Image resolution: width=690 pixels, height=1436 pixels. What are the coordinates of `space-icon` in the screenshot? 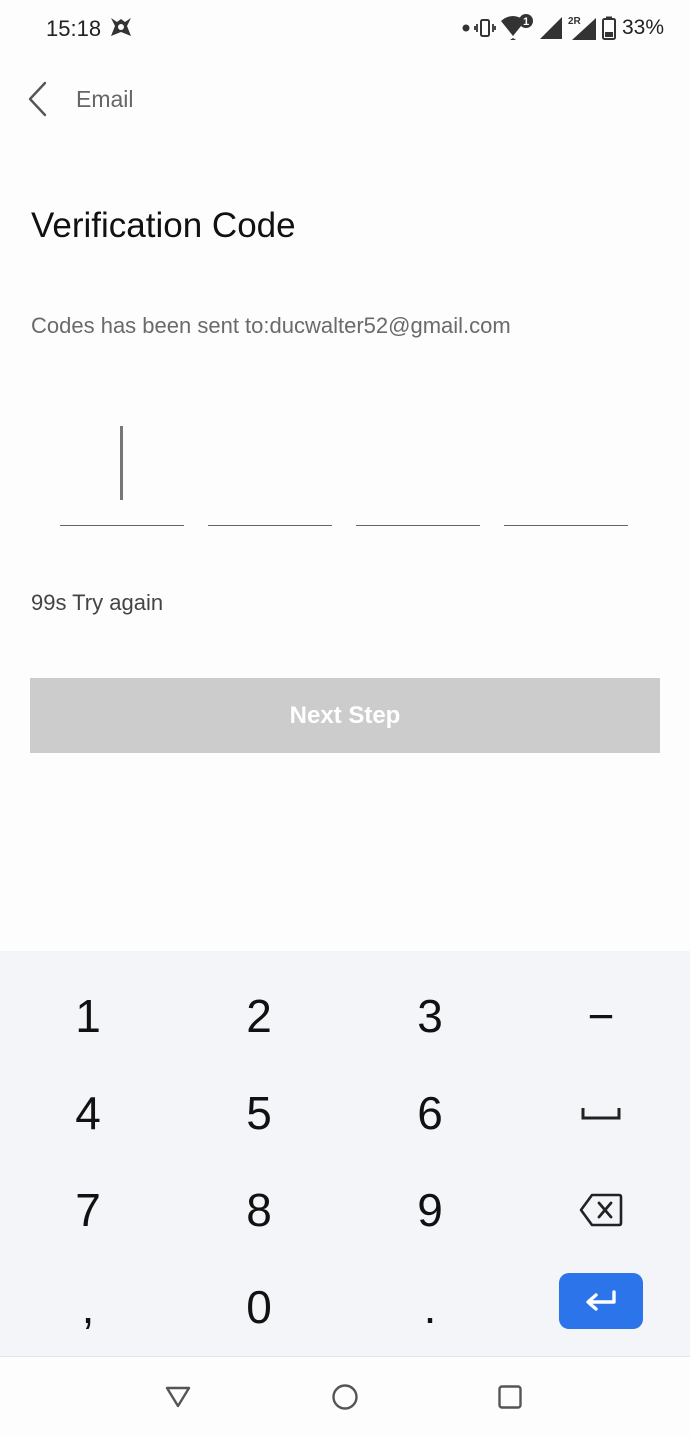 It's located at (601, 1114).